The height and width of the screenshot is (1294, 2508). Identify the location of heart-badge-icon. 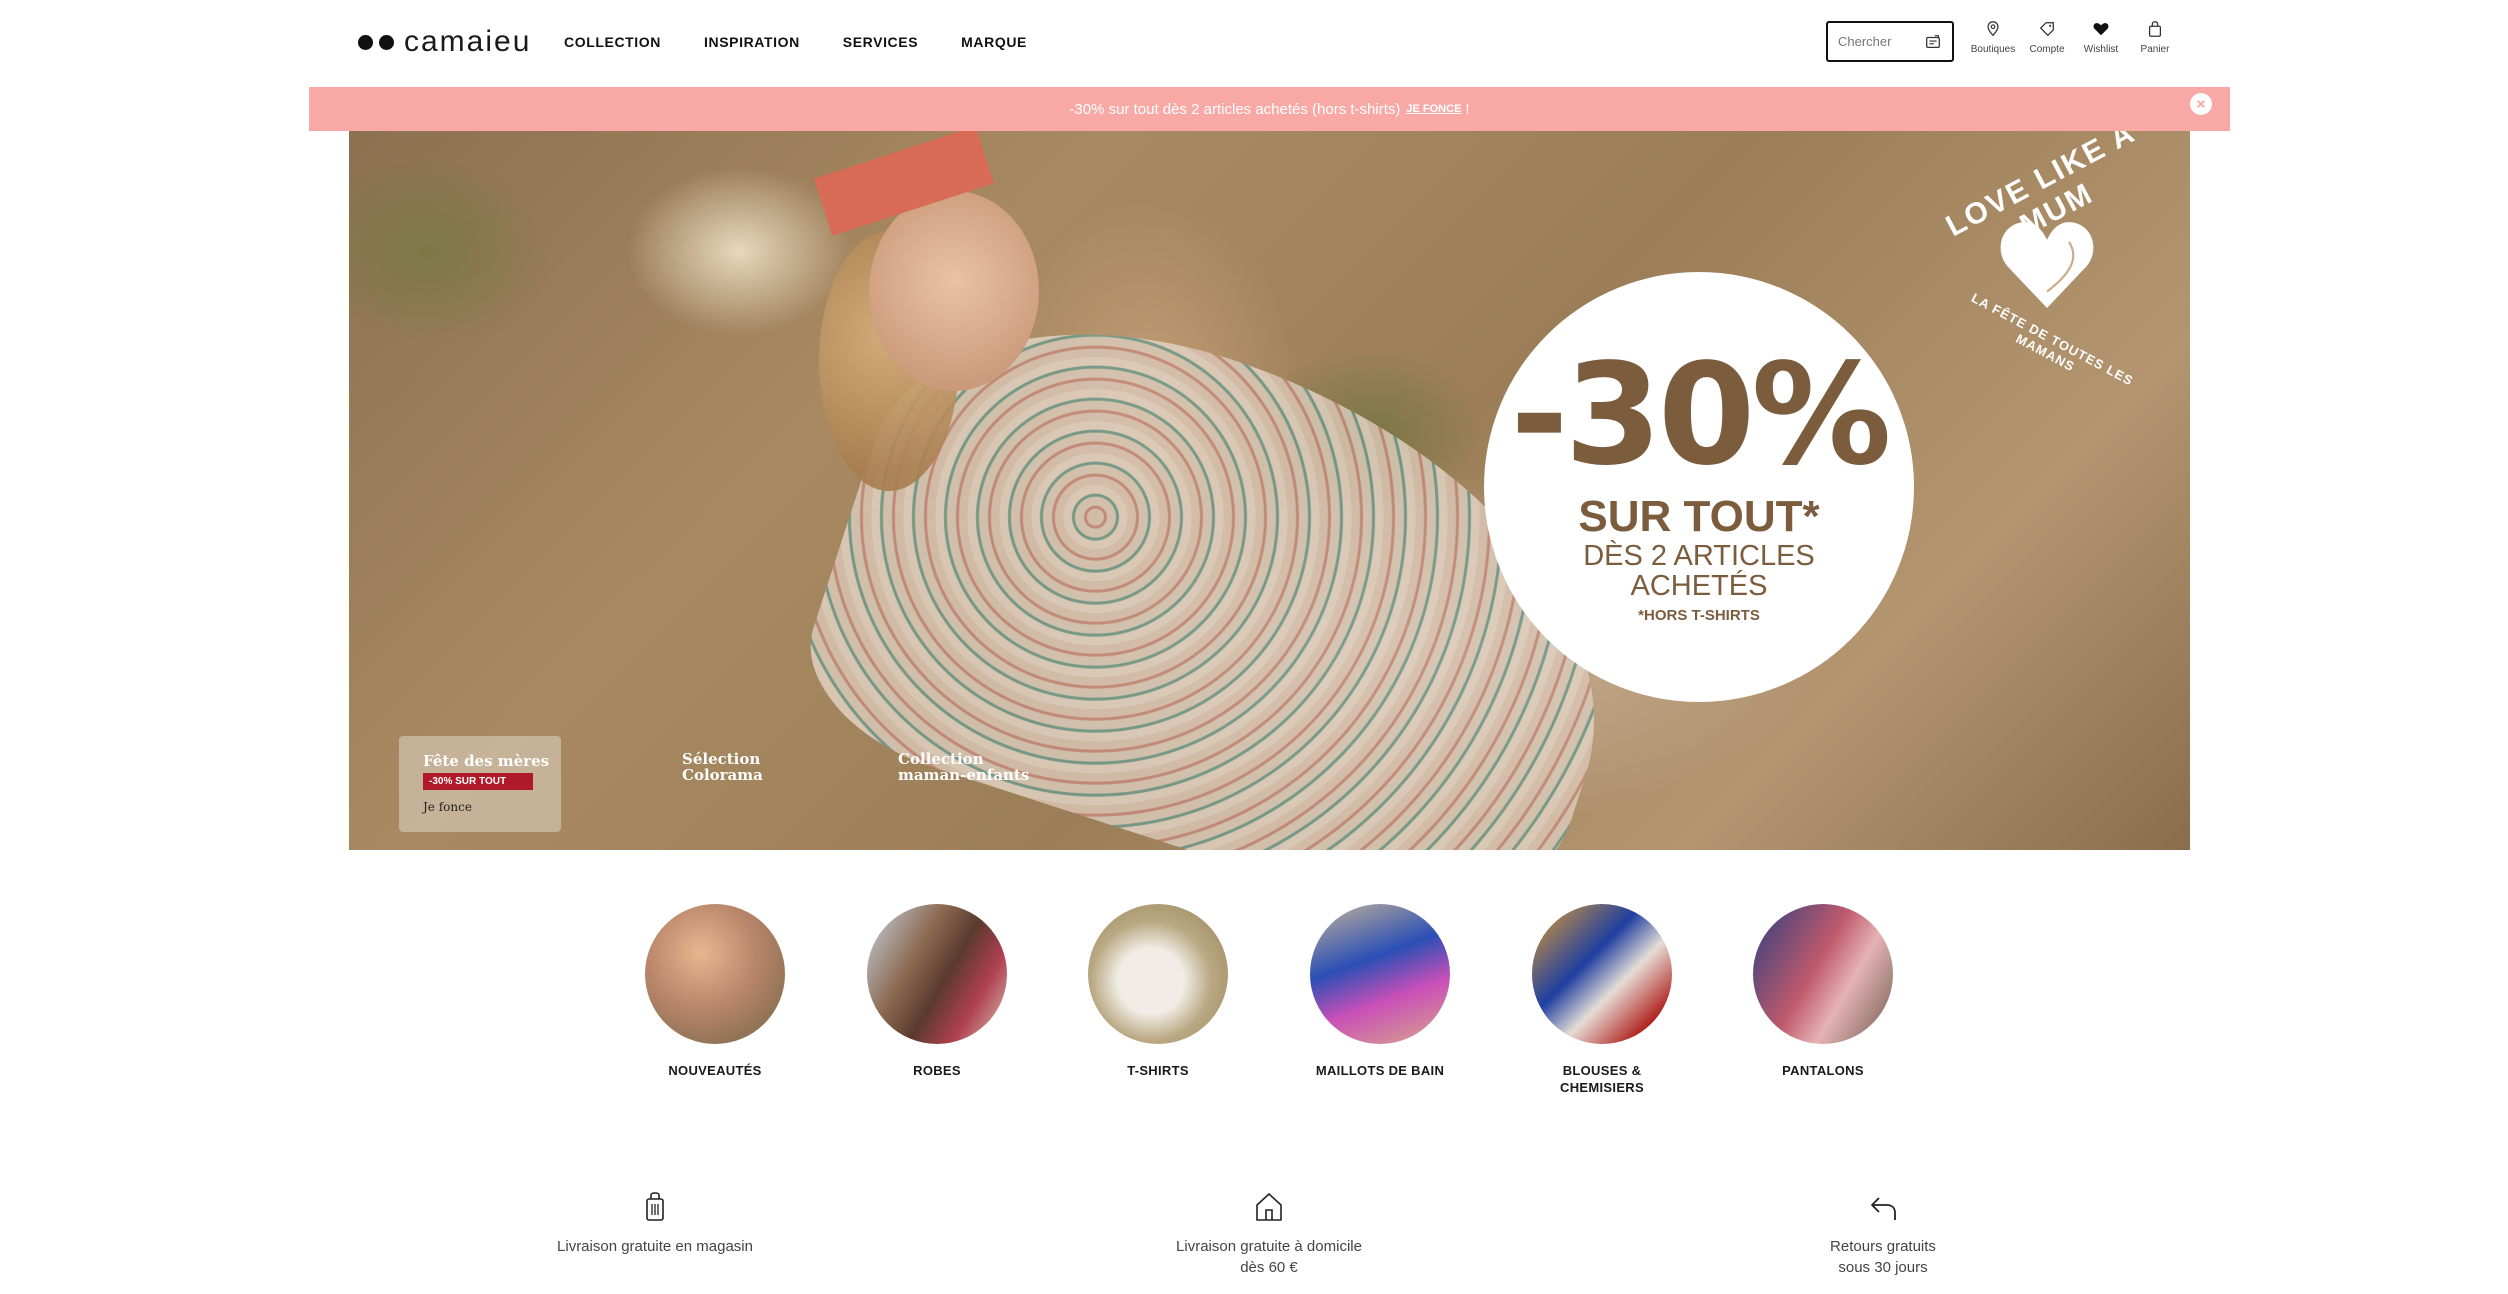
(2047, 265).